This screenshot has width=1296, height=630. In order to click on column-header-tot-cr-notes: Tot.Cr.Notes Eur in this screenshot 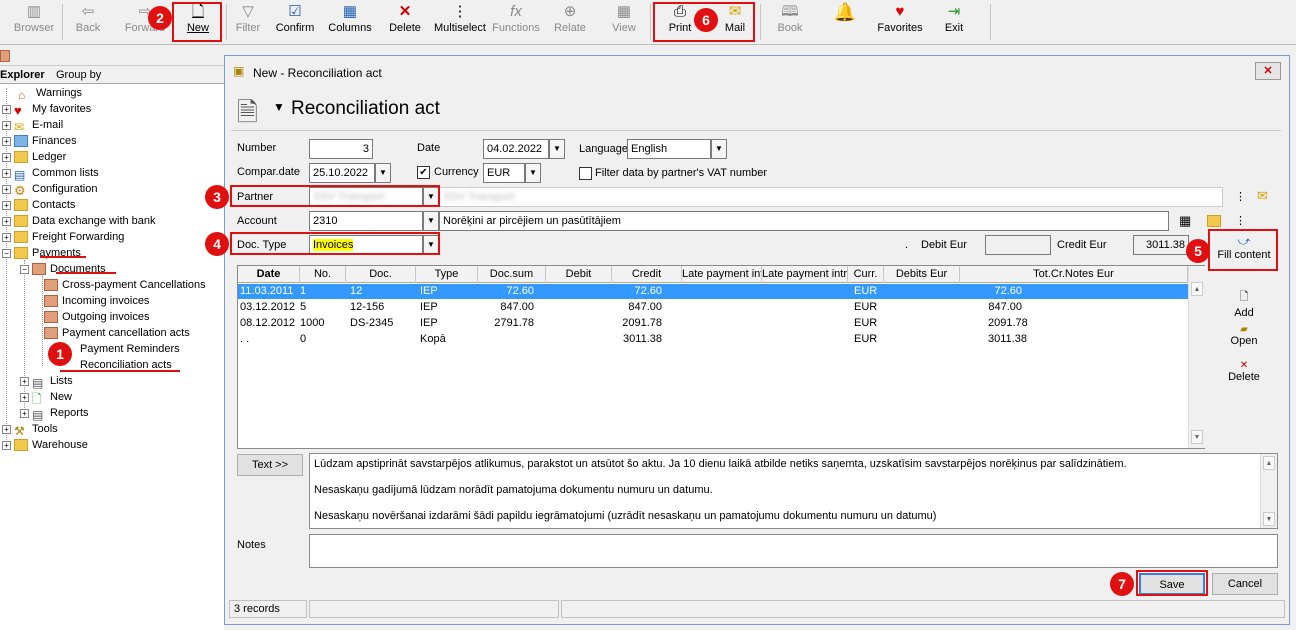, I will do `click(1074, 274)`.